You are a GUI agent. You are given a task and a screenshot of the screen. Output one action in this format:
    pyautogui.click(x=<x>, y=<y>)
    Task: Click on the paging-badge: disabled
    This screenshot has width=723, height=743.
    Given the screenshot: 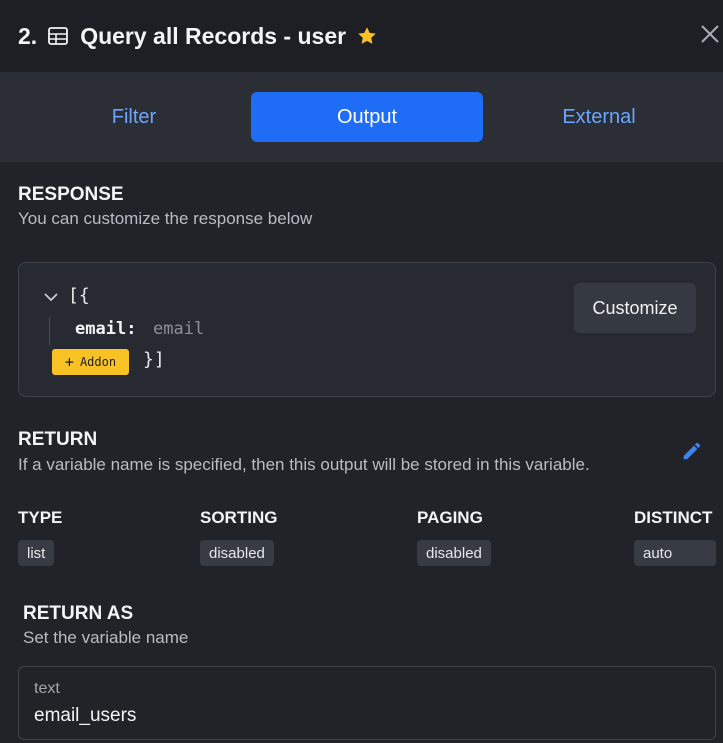 What is the action you would take?
    pyautogui.click(x=454, y=553)
    